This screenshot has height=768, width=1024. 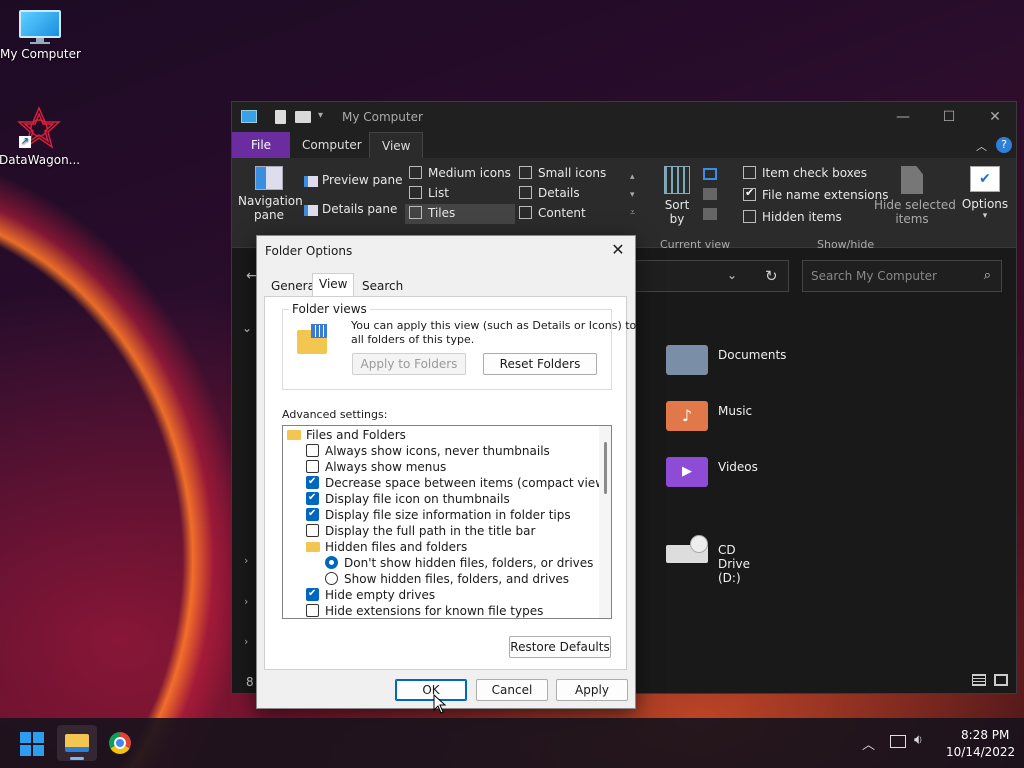 I want to click on taskbar: ︿ 🔉︎ 8:28 PM 10/14/2022, so click(x=512, y=743).